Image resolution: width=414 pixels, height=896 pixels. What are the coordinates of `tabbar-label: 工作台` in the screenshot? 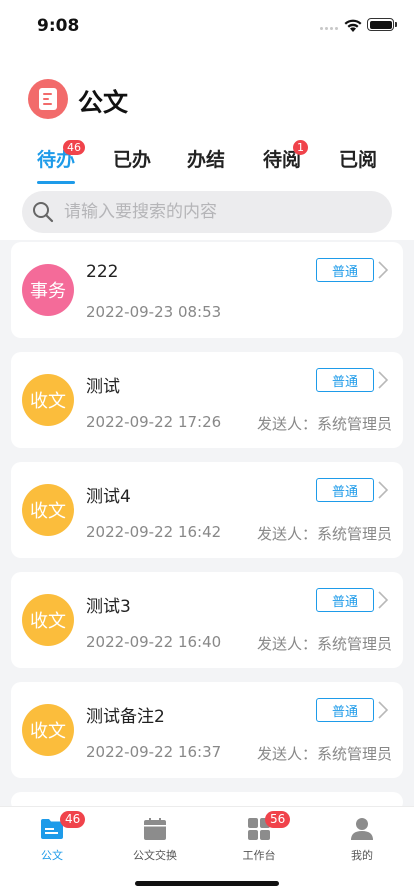 It's located at (259, 855).